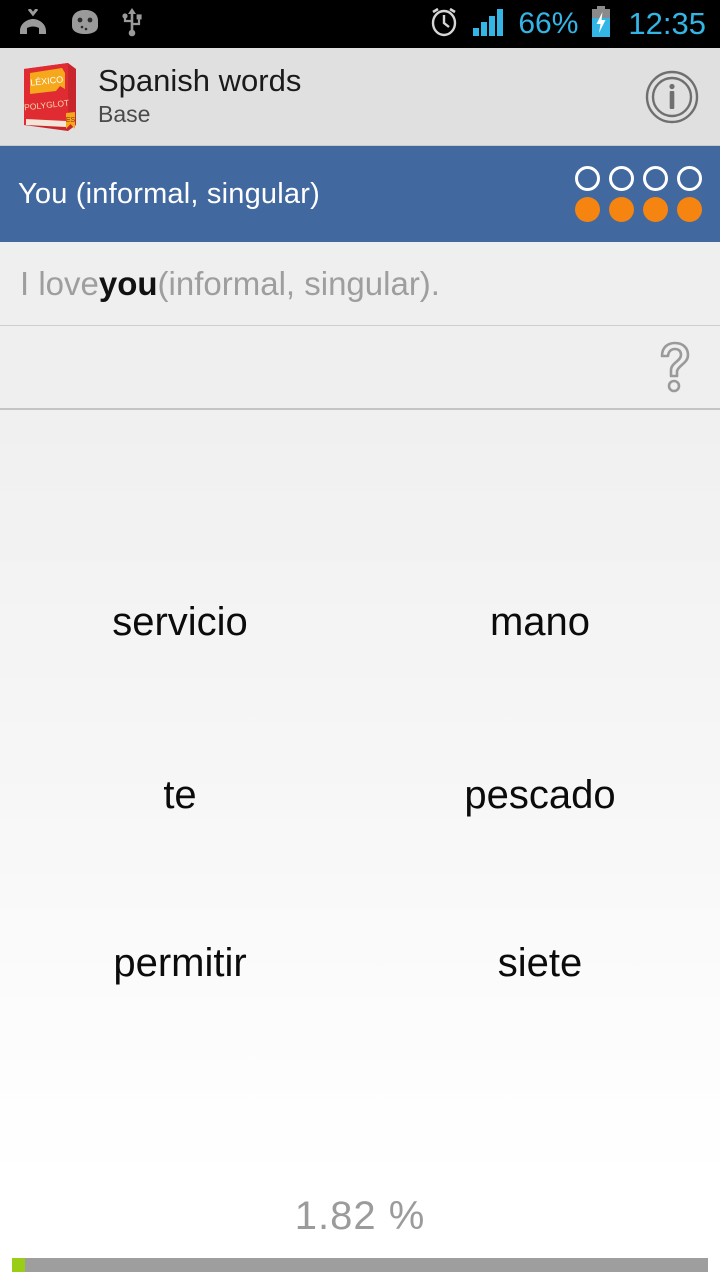 Image resolution: width=720 pixels, height=1280 pixels. I want to click on progress-bar-track, so click(360, 1265).